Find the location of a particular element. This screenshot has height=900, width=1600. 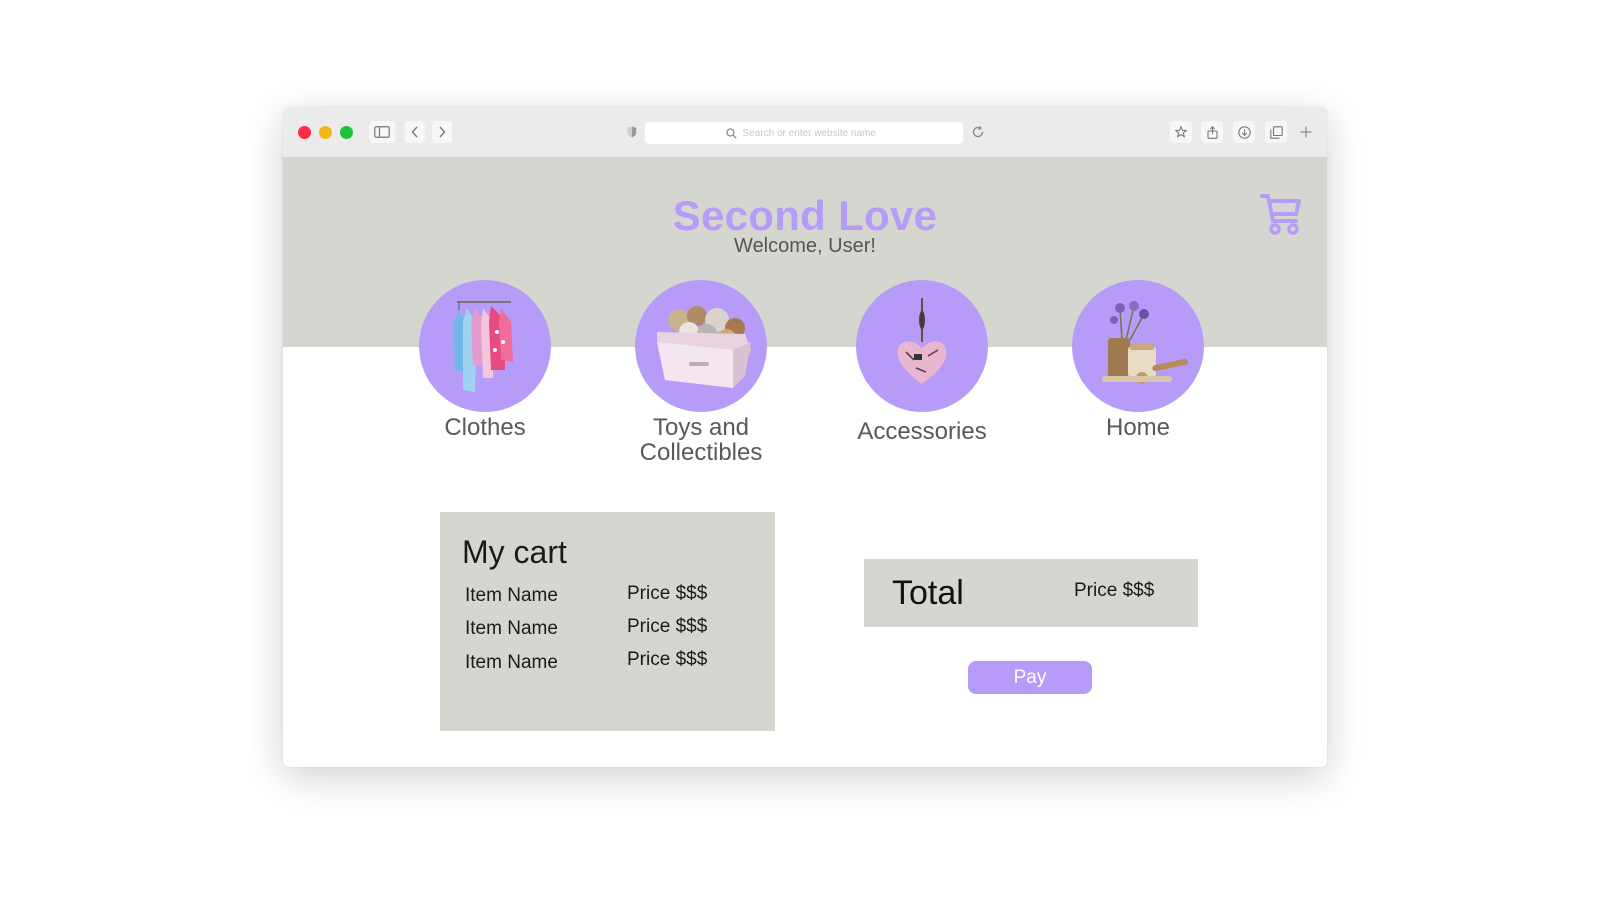

sidebar-toggle-button is located at coordinates (382, 132).